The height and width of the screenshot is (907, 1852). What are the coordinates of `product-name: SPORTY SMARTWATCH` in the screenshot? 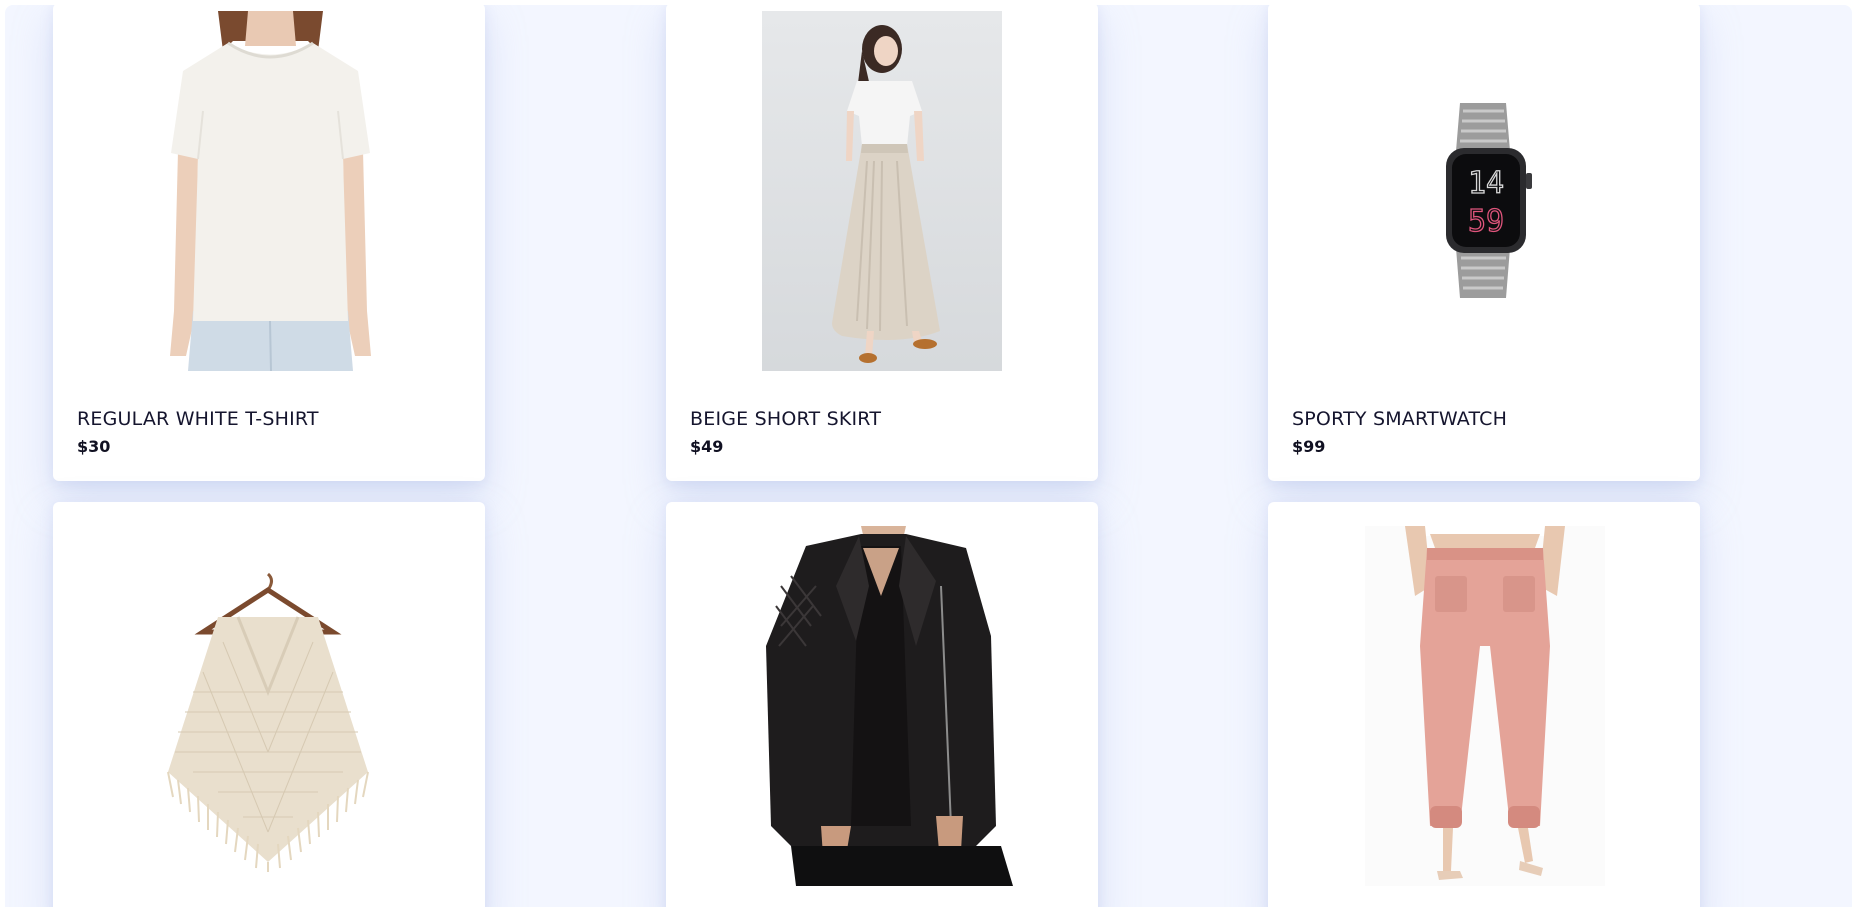 It's located at (1399, 419).